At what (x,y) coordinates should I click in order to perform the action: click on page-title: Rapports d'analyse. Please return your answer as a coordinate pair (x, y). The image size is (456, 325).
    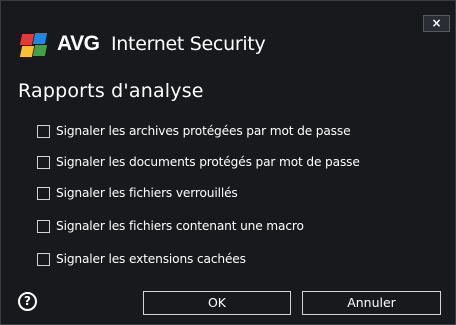
    Looking at the image, I should click on (111, 91).